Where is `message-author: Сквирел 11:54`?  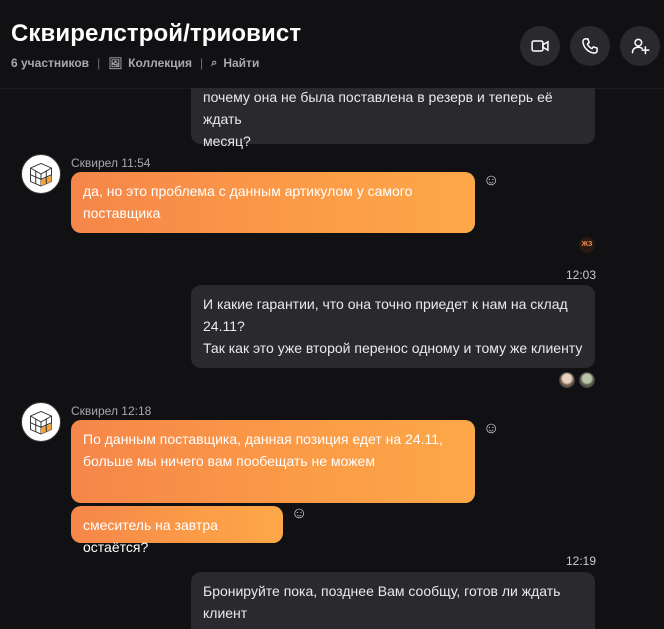
message-author: Сквирел 11:54 is located at coordinates (111, 163).